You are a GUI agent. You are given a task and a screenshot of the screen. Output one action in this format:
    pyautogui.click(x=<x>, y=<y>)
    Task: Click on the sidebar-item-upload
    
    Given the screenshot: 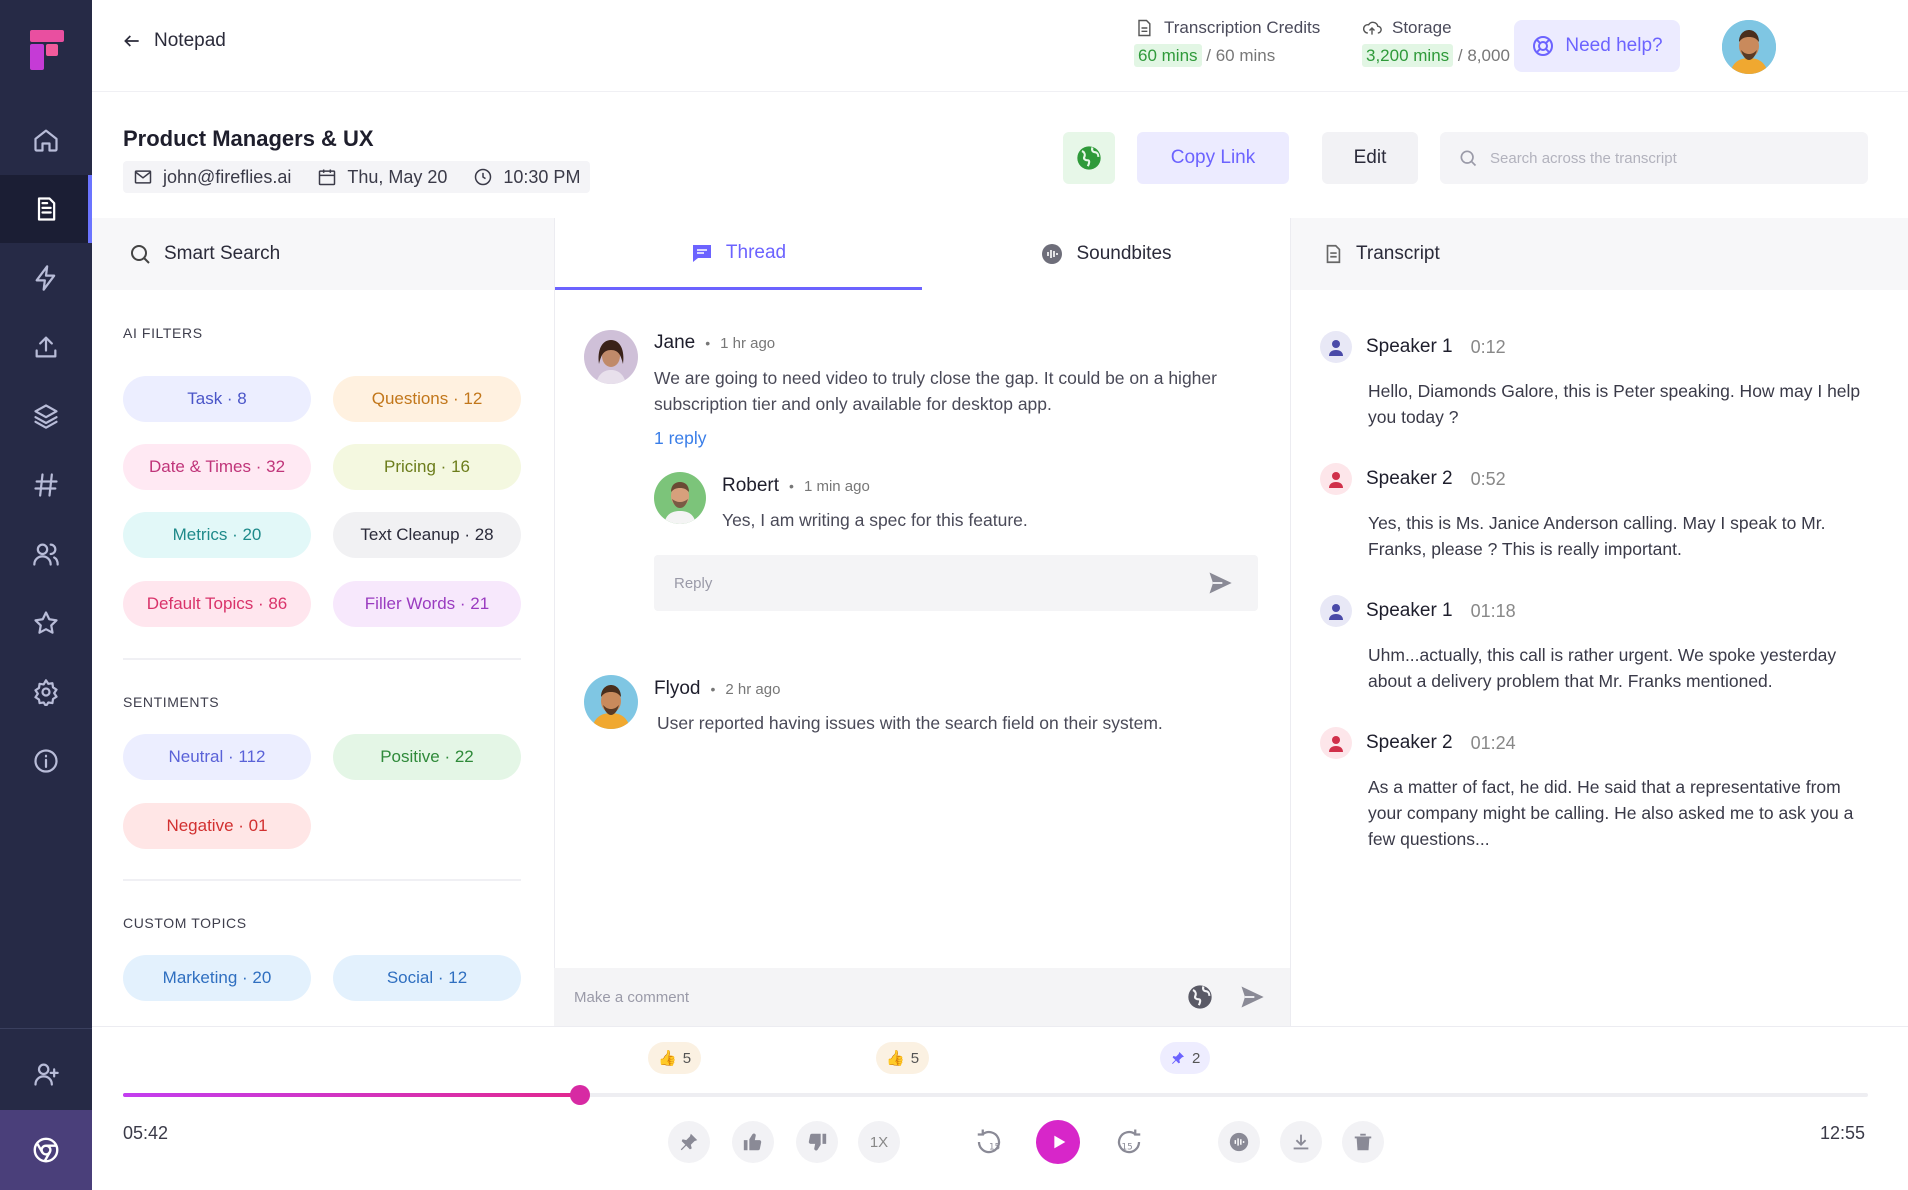 What is the action you would take?
    pyautogui.click(x=46, y=347)
    